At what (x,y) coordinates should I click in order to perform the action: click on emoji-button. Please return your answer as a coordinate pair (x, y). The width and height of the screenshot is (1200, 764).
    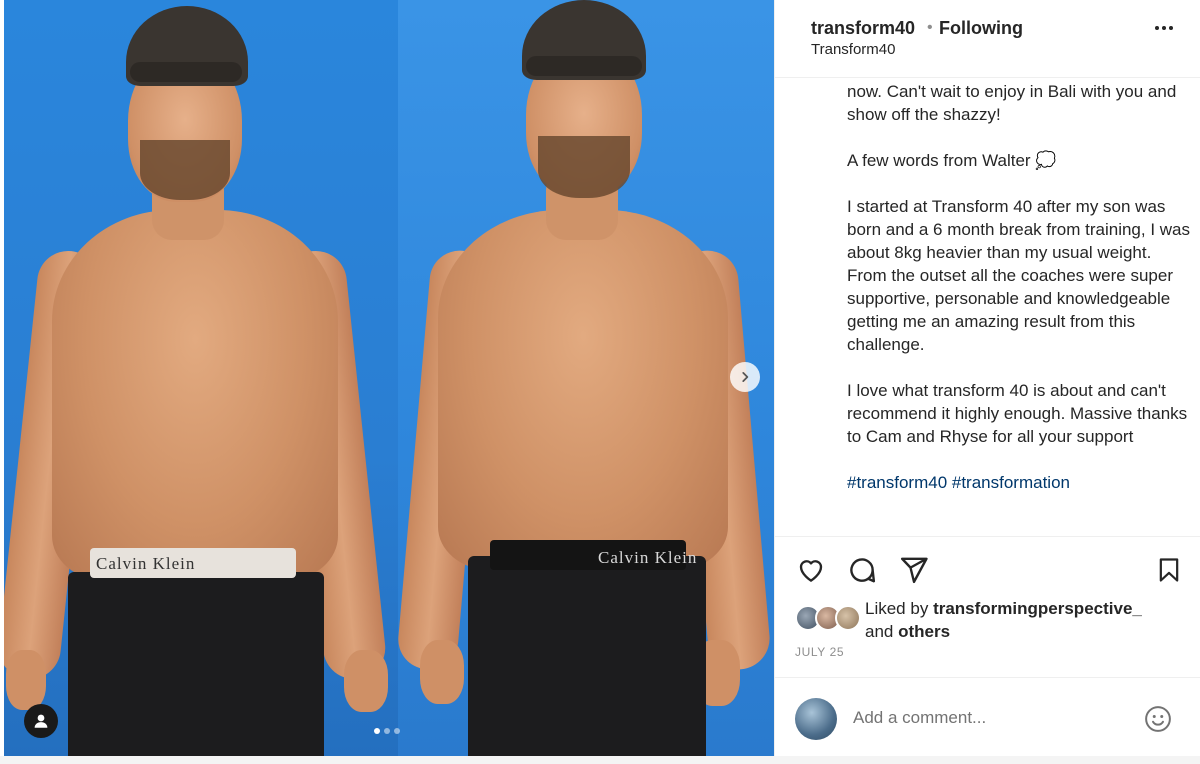
    Looking at the image, I should click on (1158, 721).